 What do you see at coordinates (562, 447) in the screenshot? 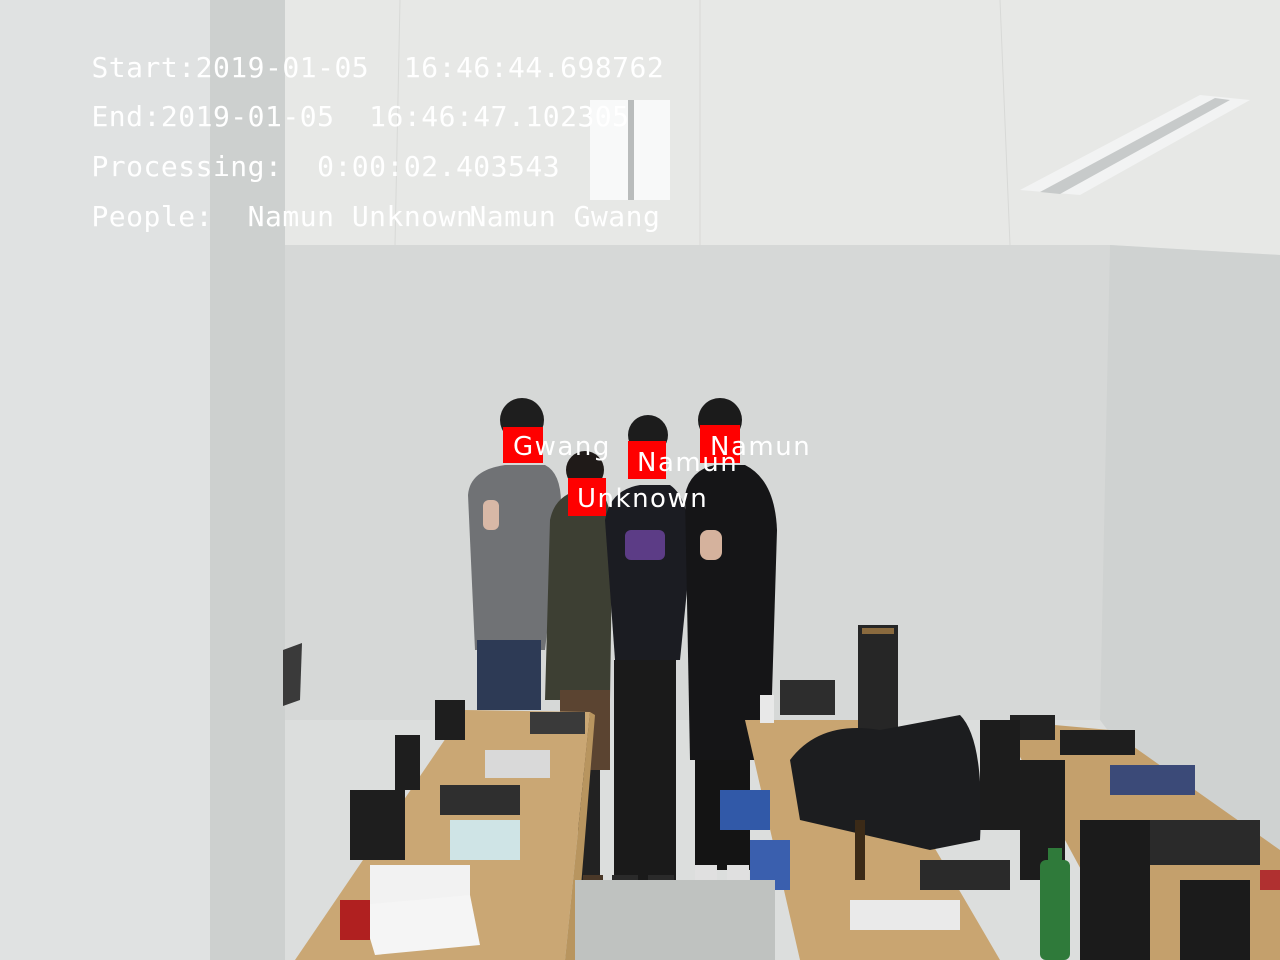
I see `face-label-gwang: Gwang` at bounding box center [562, 447].